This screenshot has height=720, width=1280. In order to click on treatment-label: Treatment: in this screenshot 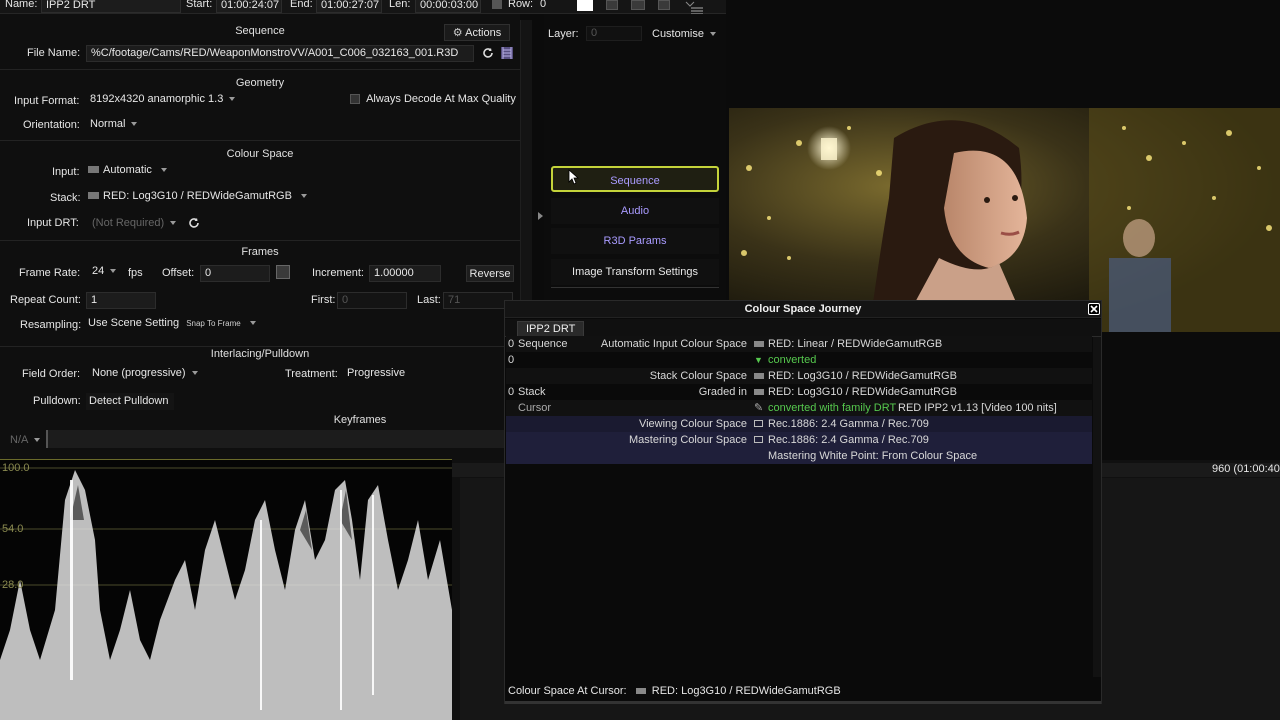, I will do `click(311, 374)`.